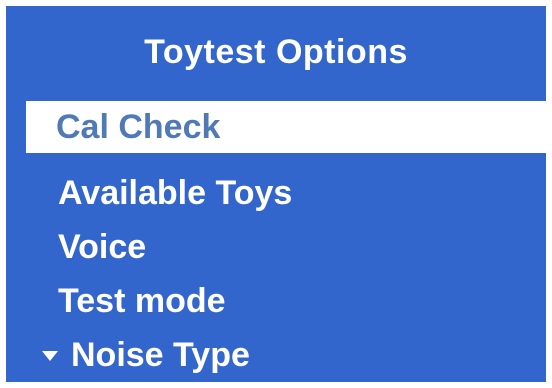  Describe the element at coordinates (286, 355) in the screenshot. I see `menu-item-noise-type: Noise Type` at that location.